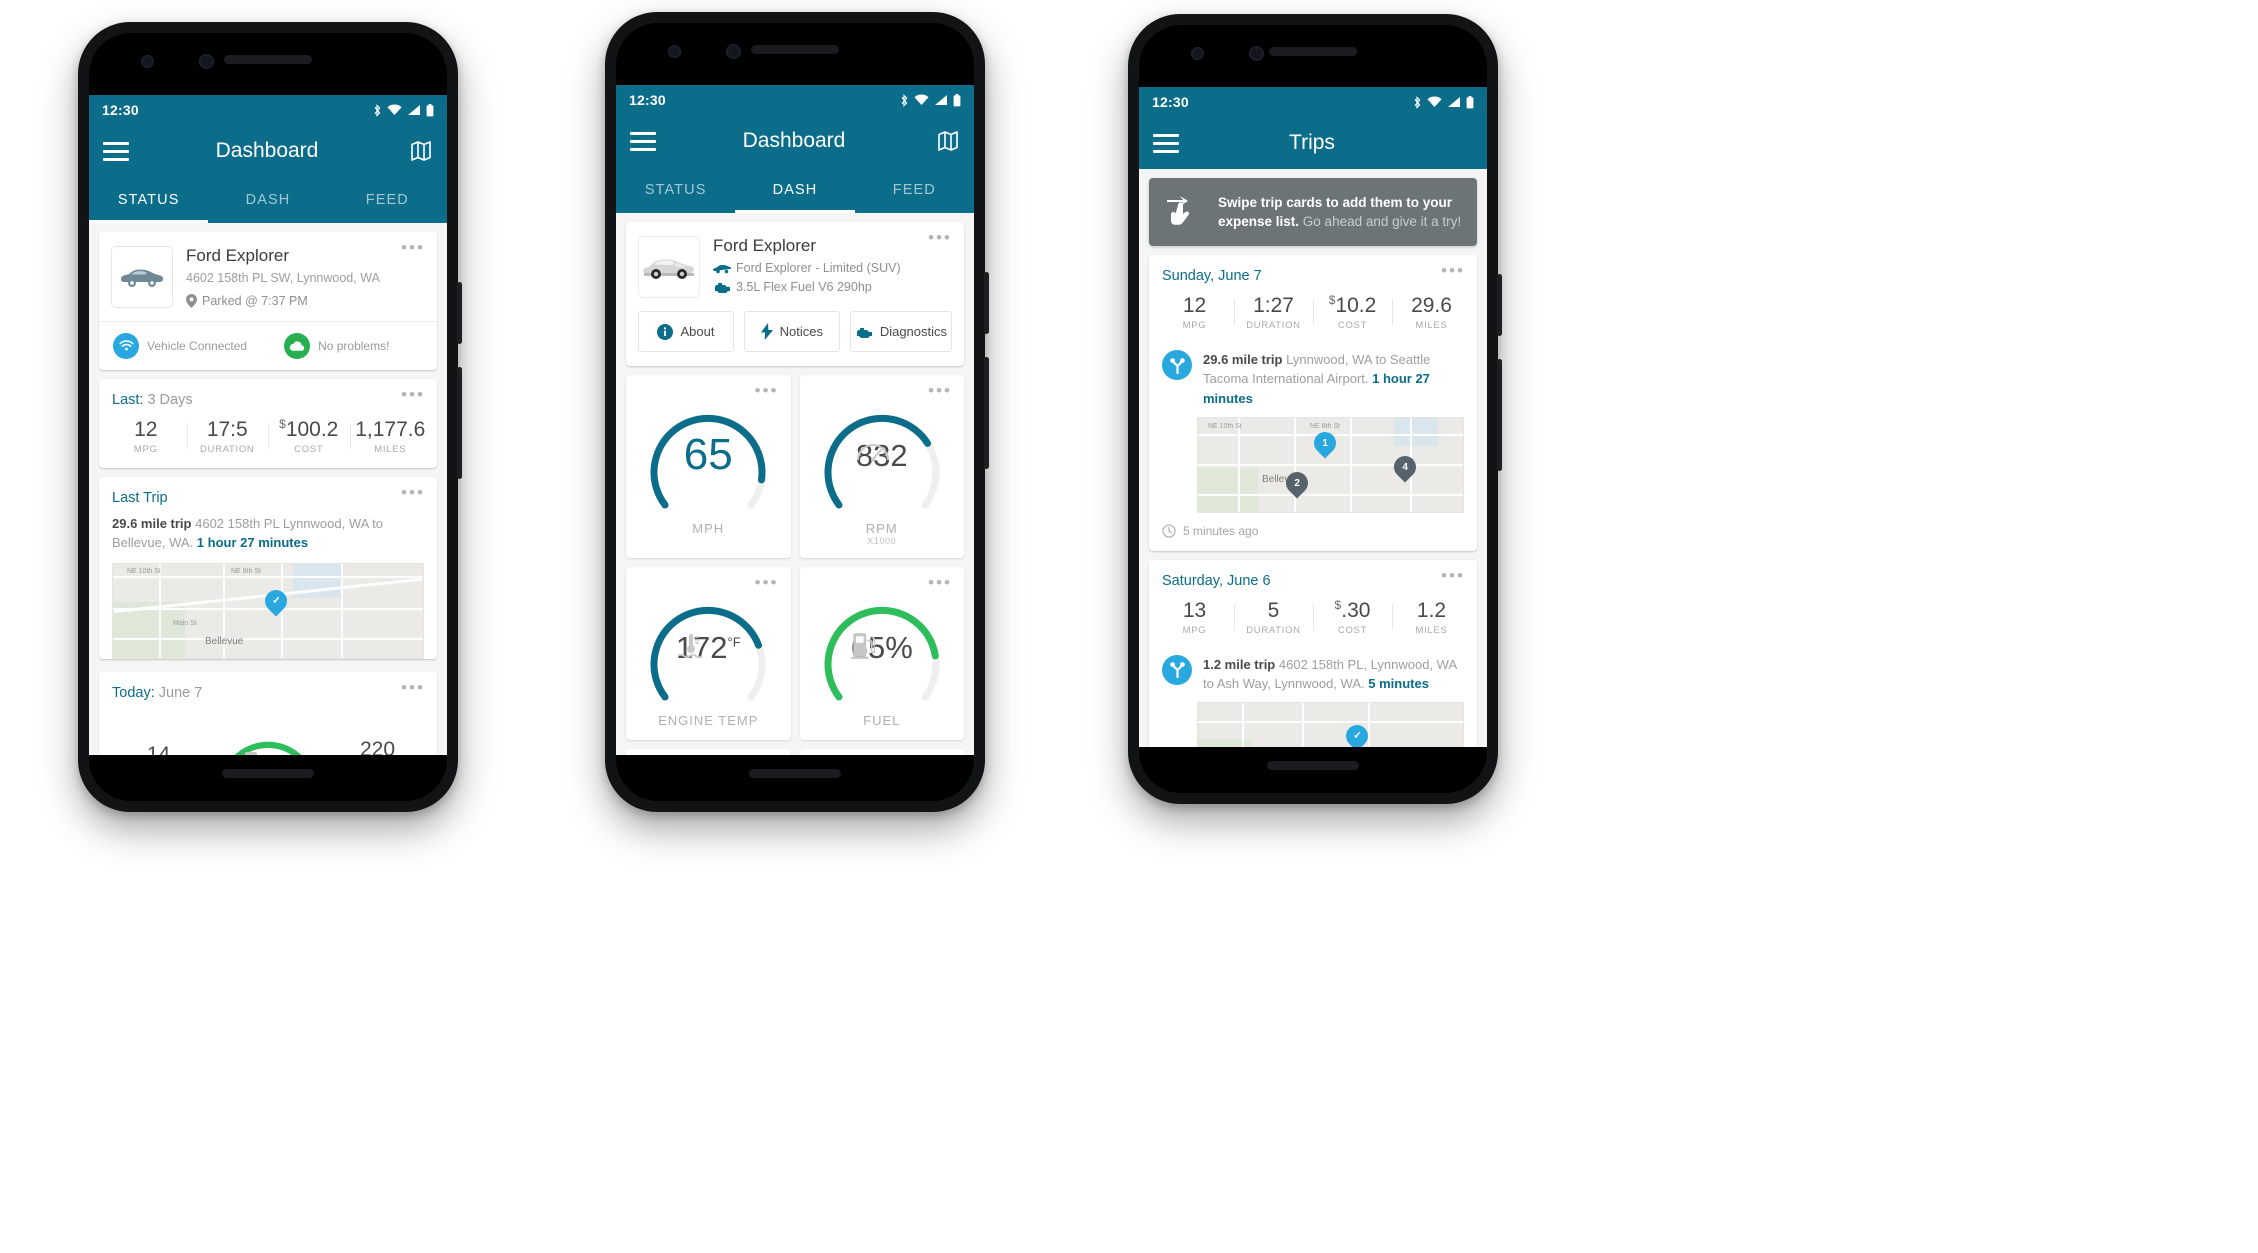 This screenshot has height=1253, width=2258. I want to click on trip-duration: 1 hour 27 minutes, so click(252, 543).